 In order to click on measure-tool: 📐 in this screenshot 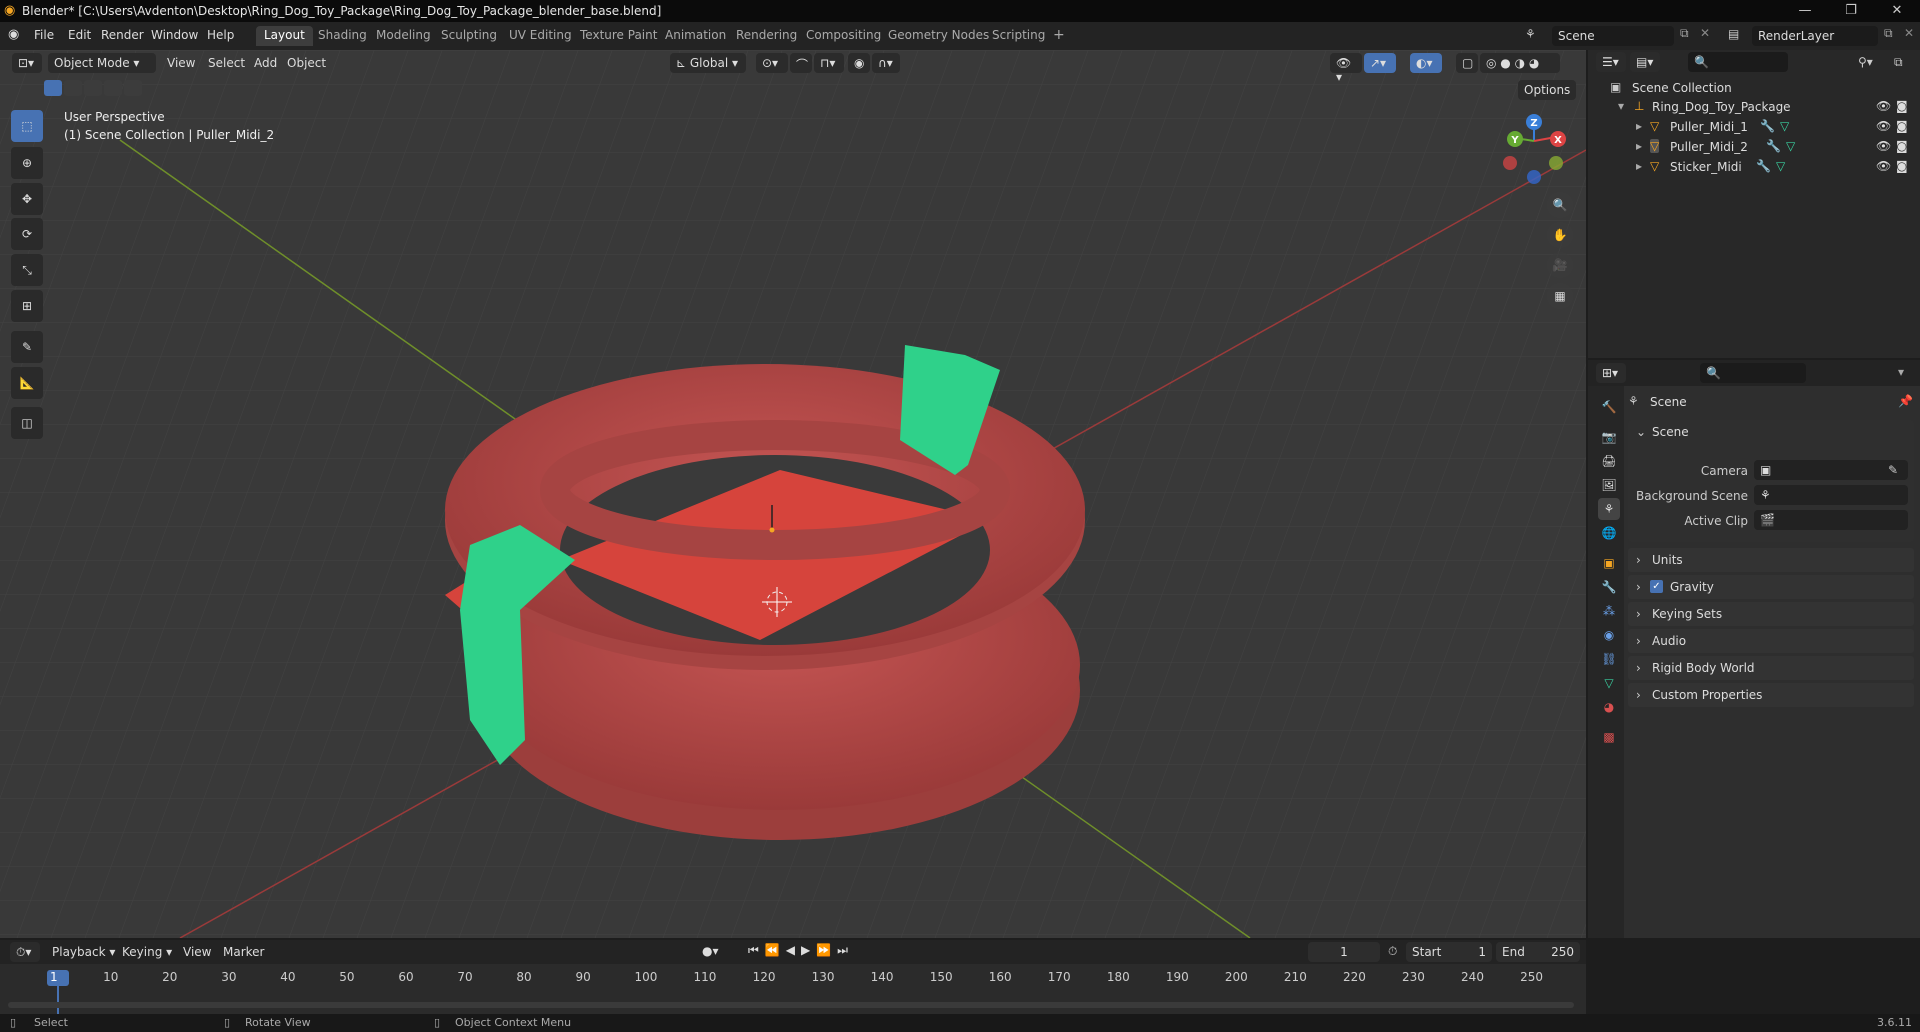, I will do `click(27, 383)`.